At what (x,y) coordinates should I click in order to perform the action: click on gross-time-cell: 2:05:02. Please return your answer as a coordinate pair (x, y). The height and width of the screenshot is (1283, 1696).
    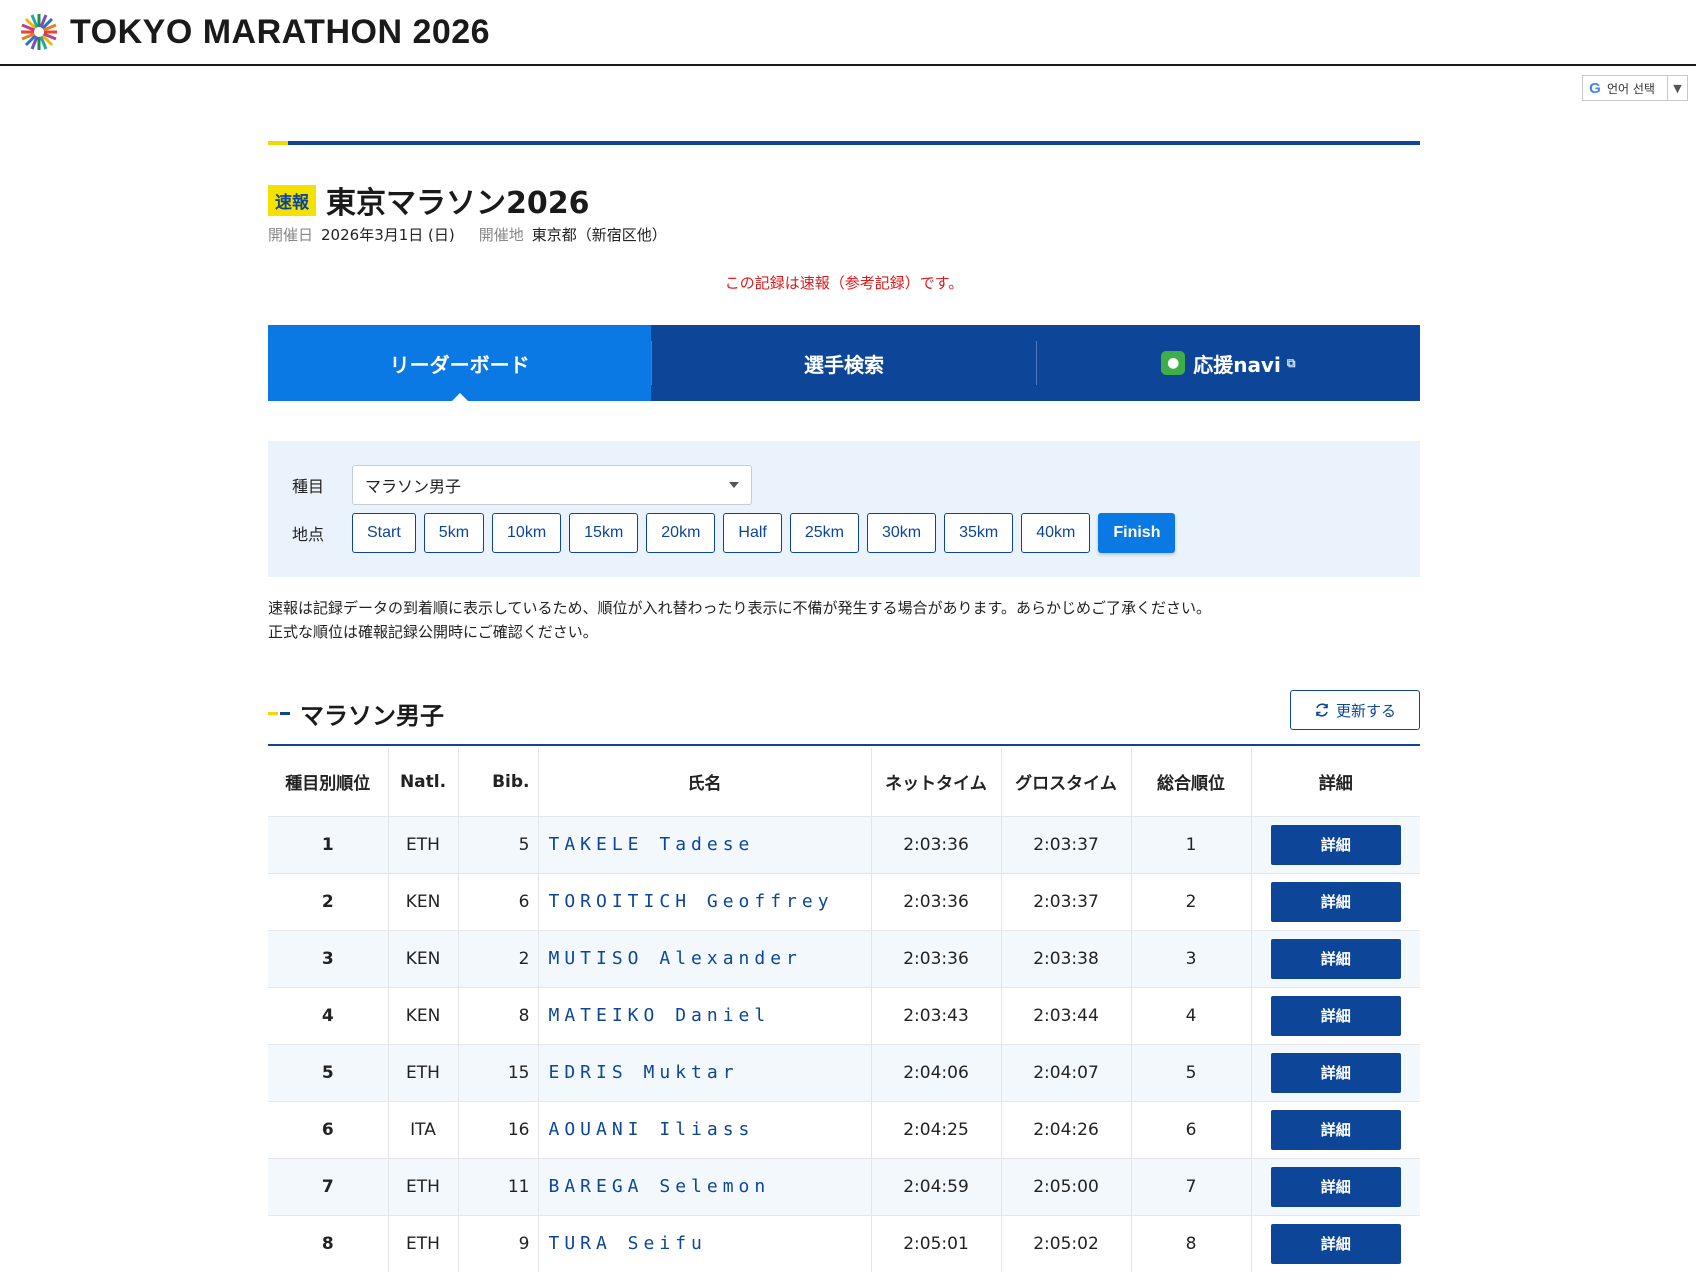
    Looking at the image, I should click on (1066, 1243).